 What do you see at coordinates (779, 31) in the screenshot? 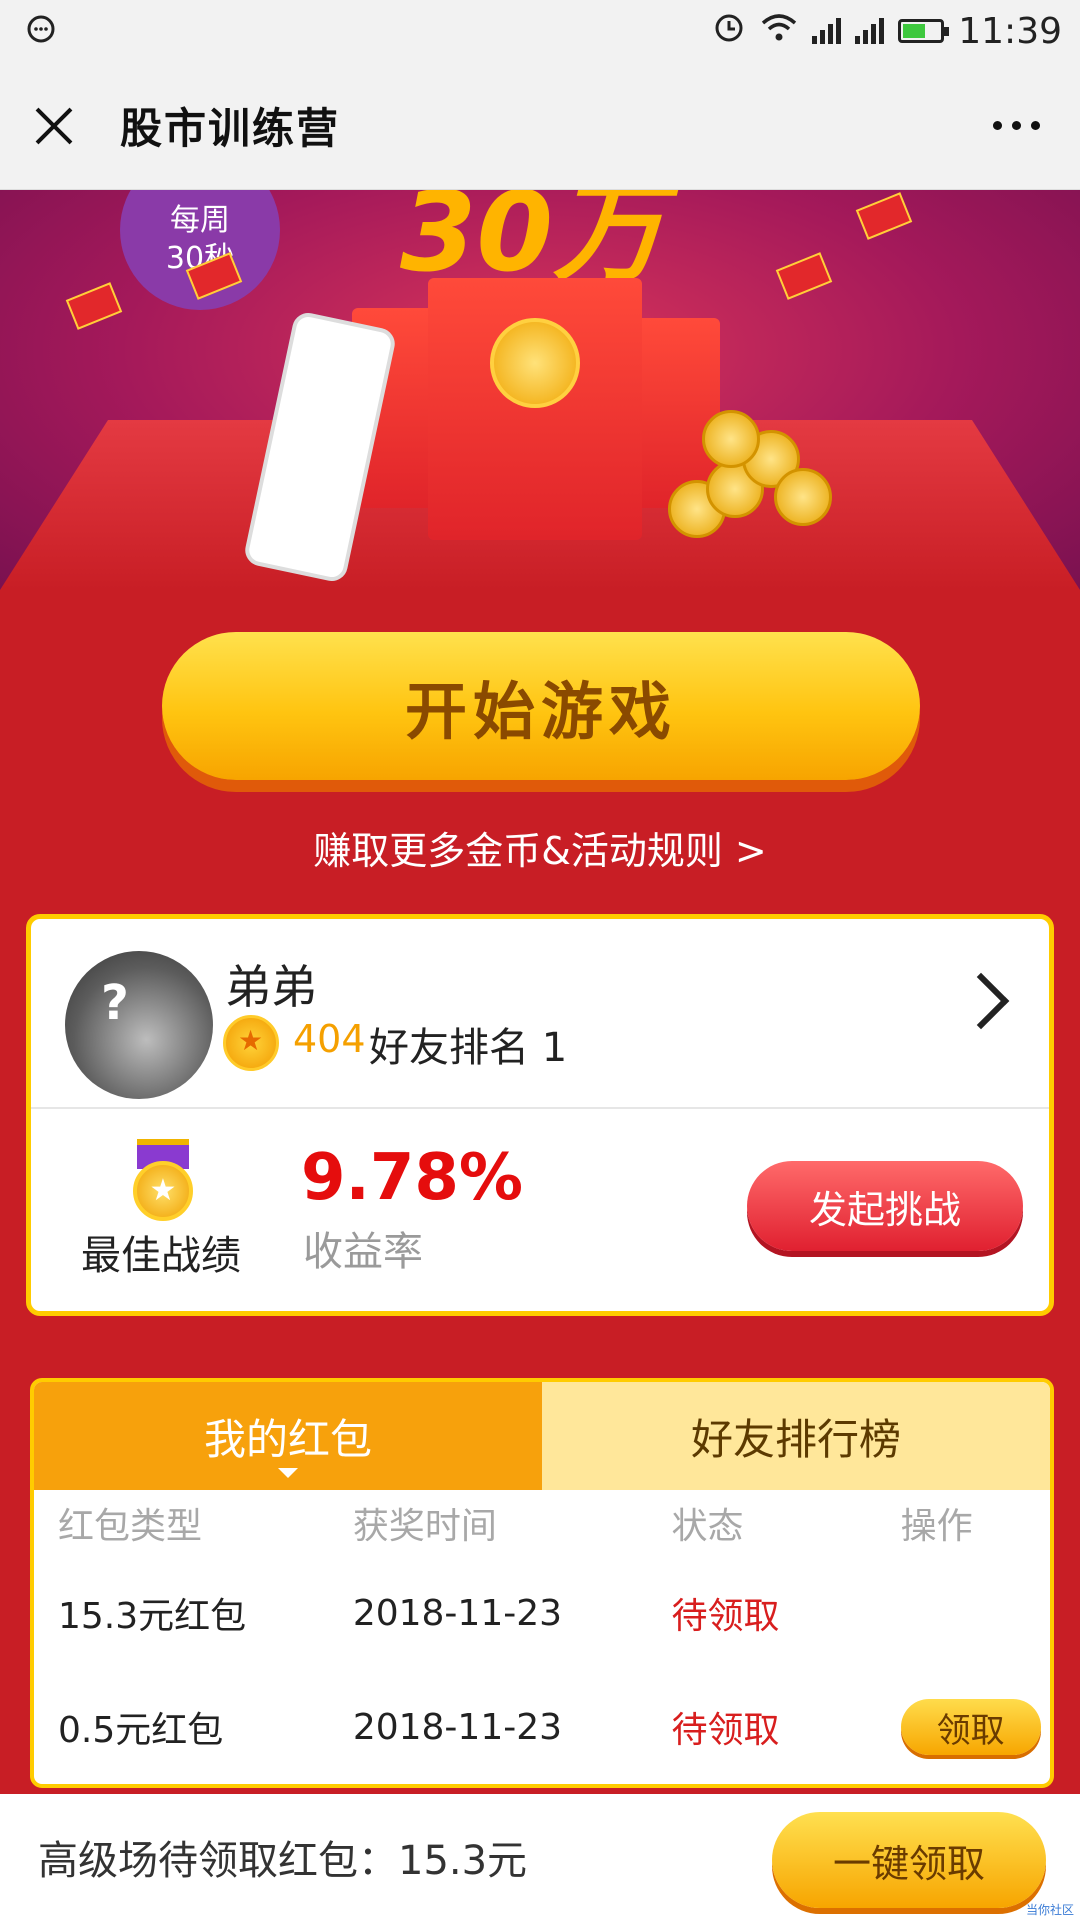
I see `wifi-icon` at bounding box center [779, 31].